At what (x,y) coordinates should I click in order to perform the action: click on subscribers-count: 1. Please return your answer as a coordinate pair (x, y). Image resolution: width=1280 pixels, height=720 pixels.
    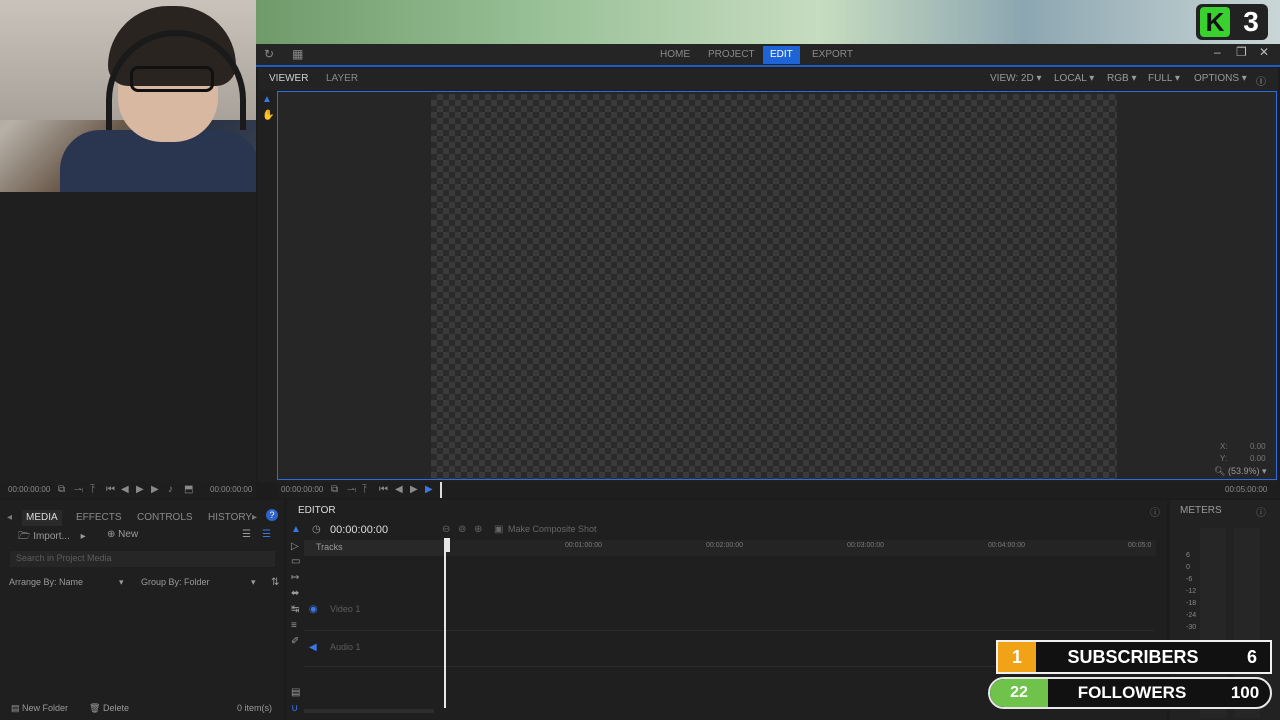
    Looking at the image, I should click on (1017, 657).